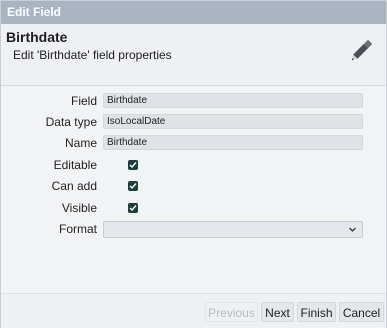 The width and height of the screenshot is (387, 328). What do you see at coordinates (74, 186) in the screenshot?
I see `canadd-label: Can add` at bounding box center [74, 186].